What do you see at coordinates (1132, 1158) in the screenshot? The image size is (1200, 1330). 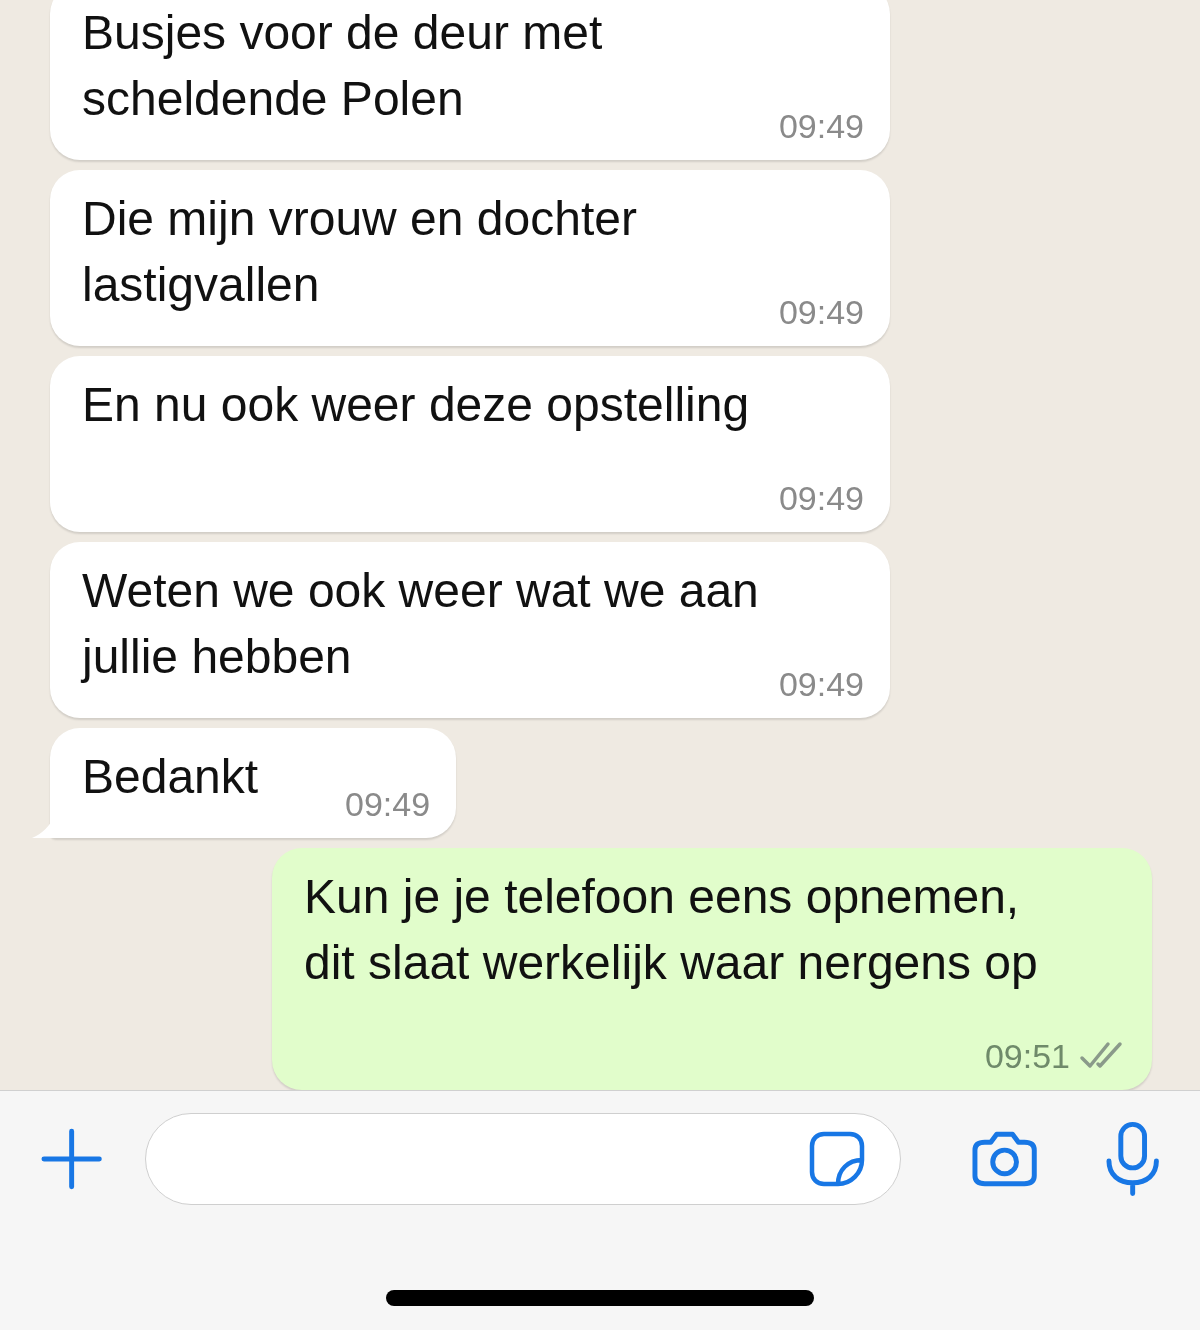 I see `microphone-icon` at bounding box center [1132, 1158].